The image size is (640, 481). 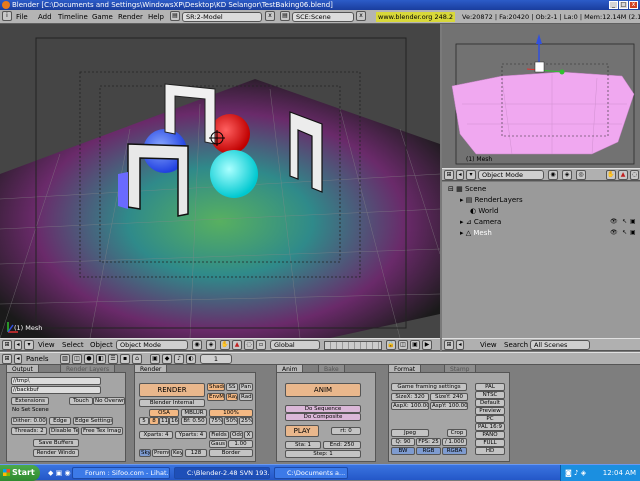 I want to click on free-tex-toggle: Free Tex Imag, so click(x=102, y=431).